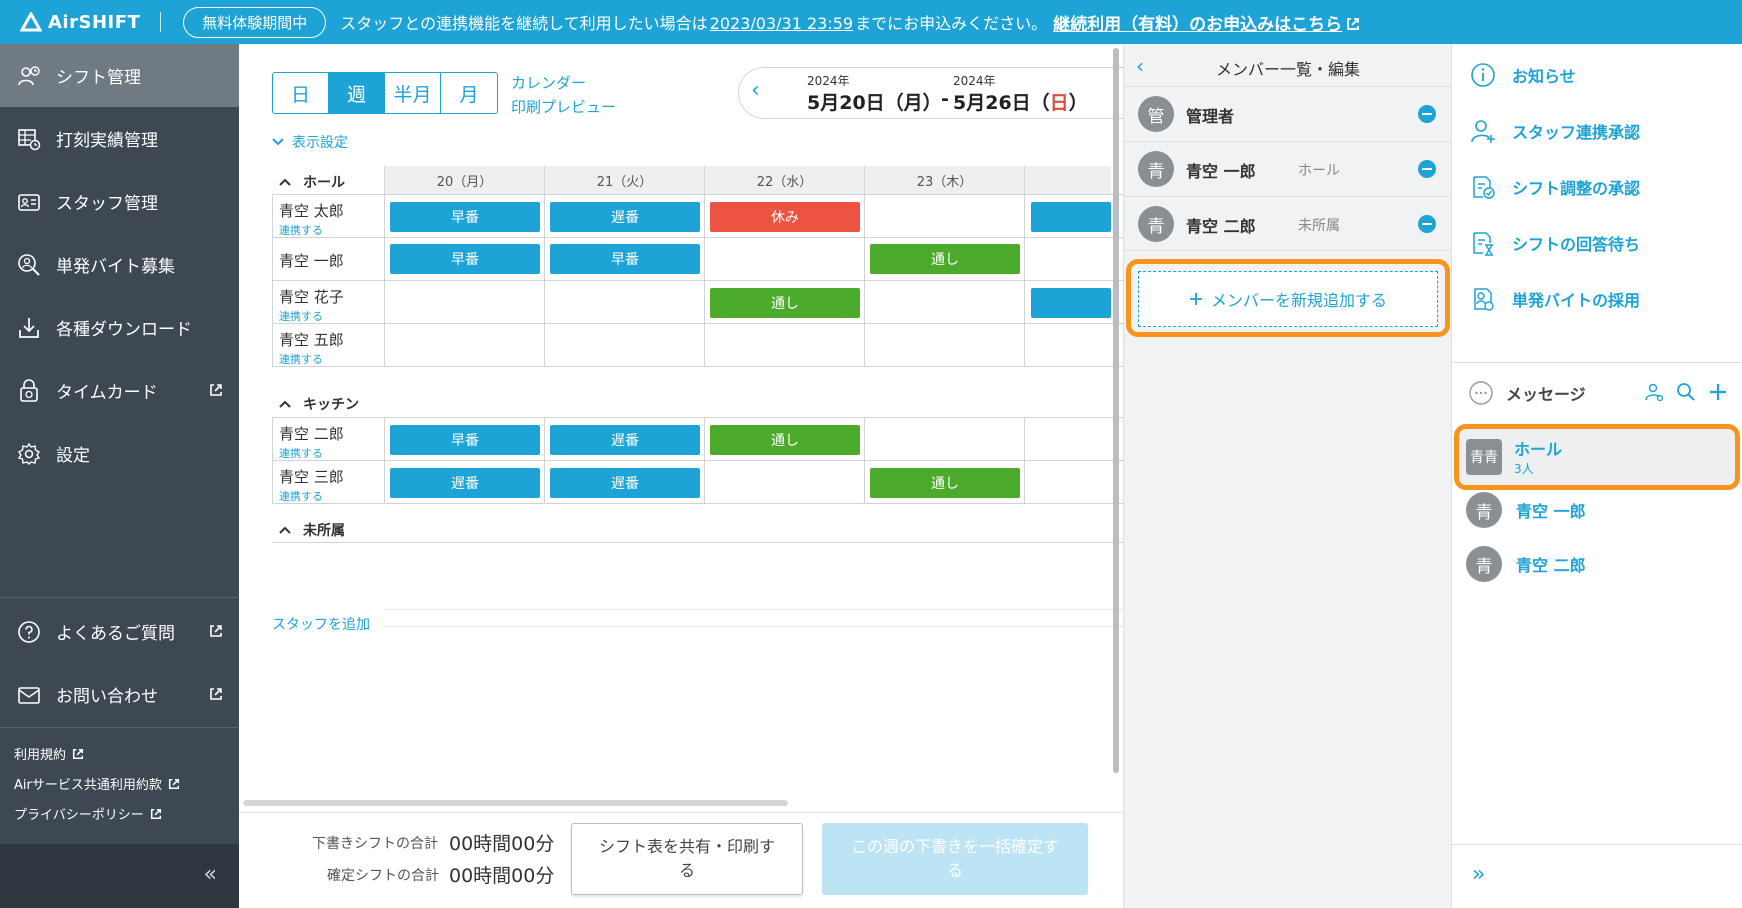  What do you see at coordinates (1554, 131) in the screenshot?
I see `staff-link-approval-link: スタッフ連携承認` at bounding box center [1554, 131].